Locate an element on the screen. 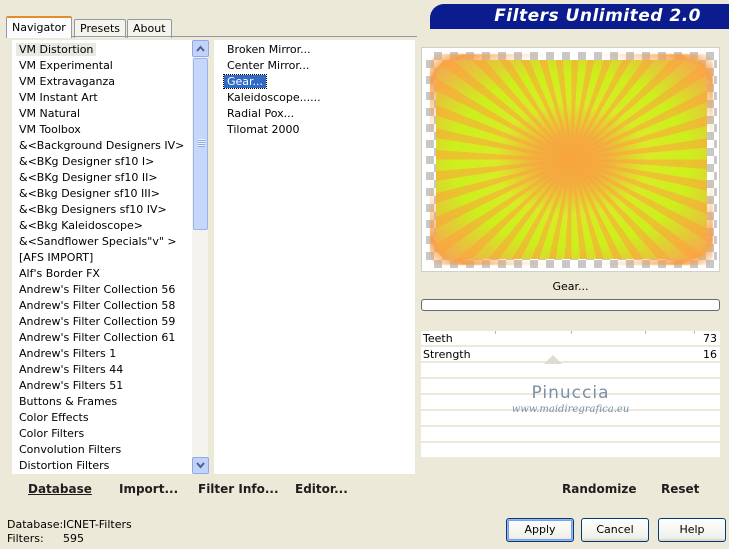 The height and width of the screenshot is (549, 729). param-label: Teeth is located at coordinates (438, 338).